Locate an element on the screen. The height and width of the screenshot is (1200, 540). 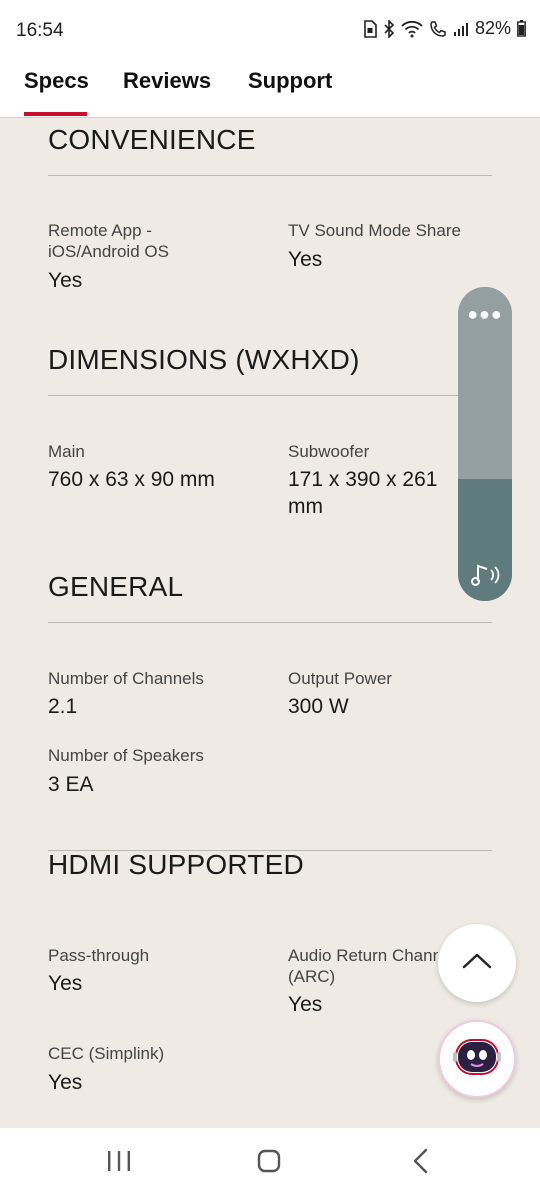
spec-label-main: Main is located at coordinates (66, 451).